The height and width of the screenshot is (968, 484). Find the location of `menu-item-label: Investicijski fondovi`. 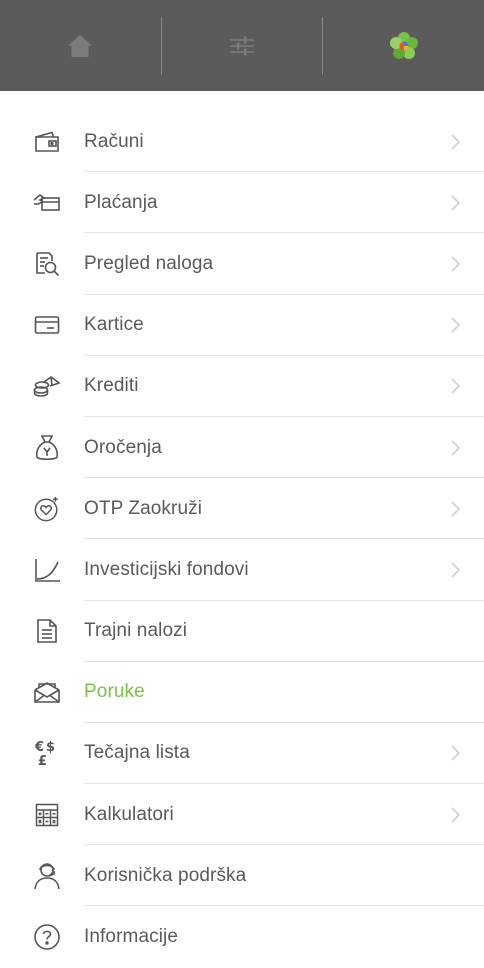

menu-item-label: Investicijski fondovi is located at coordinates (166, 569).